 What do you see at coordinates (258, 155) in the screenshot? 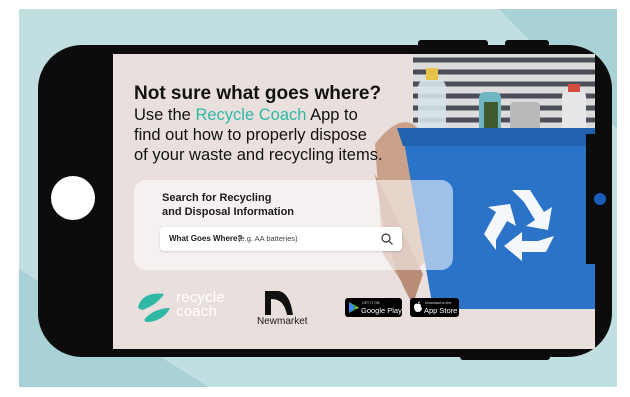
I see `headline-line4: of your waste and recycling items.` at bounding box center [258, 155].